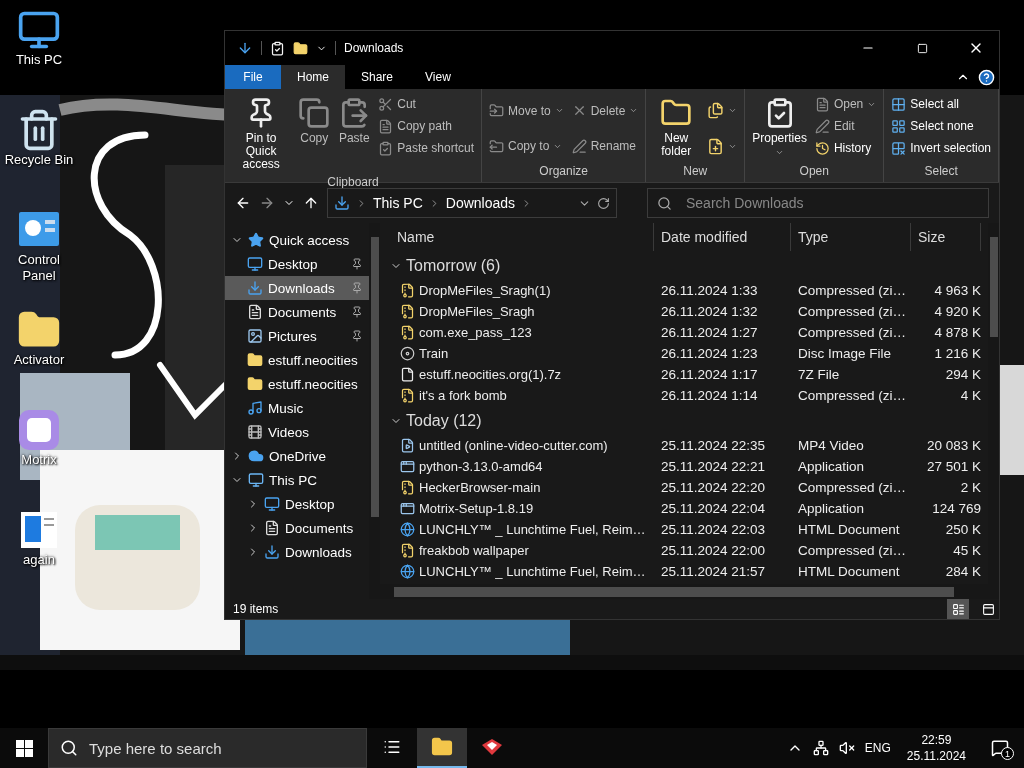  What do you see at coordinates (820, 748) in the screenshot?
I see `network-icon` at bounding box center [820, 748].